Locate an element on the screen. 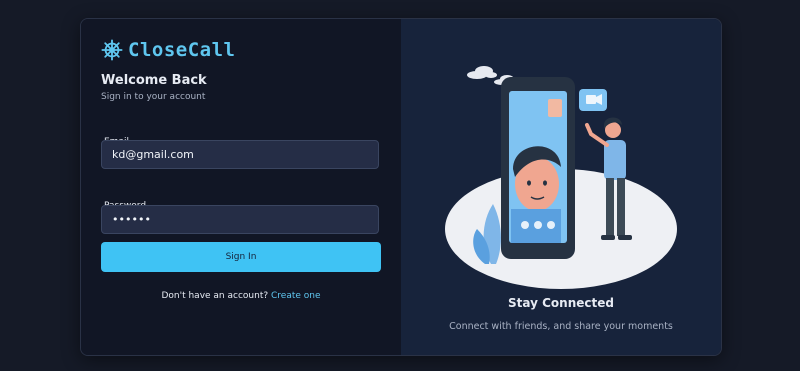 The width and height of the screenshot is (800, 371). promo-title: Stay Connected is located at coordinates (561, 303).